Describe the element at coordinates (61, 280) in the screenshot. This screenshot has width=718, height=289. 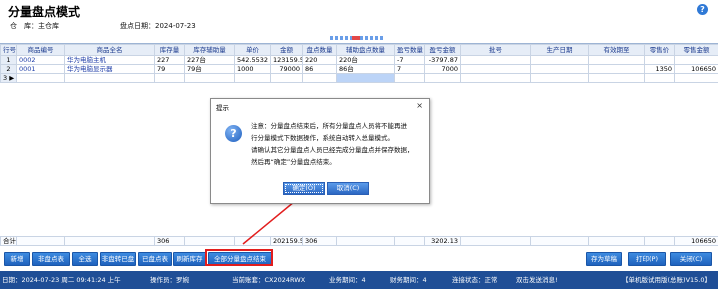
I see `status-date: 日期：2024-07-23 周二 09:41:24 上午` at that location.